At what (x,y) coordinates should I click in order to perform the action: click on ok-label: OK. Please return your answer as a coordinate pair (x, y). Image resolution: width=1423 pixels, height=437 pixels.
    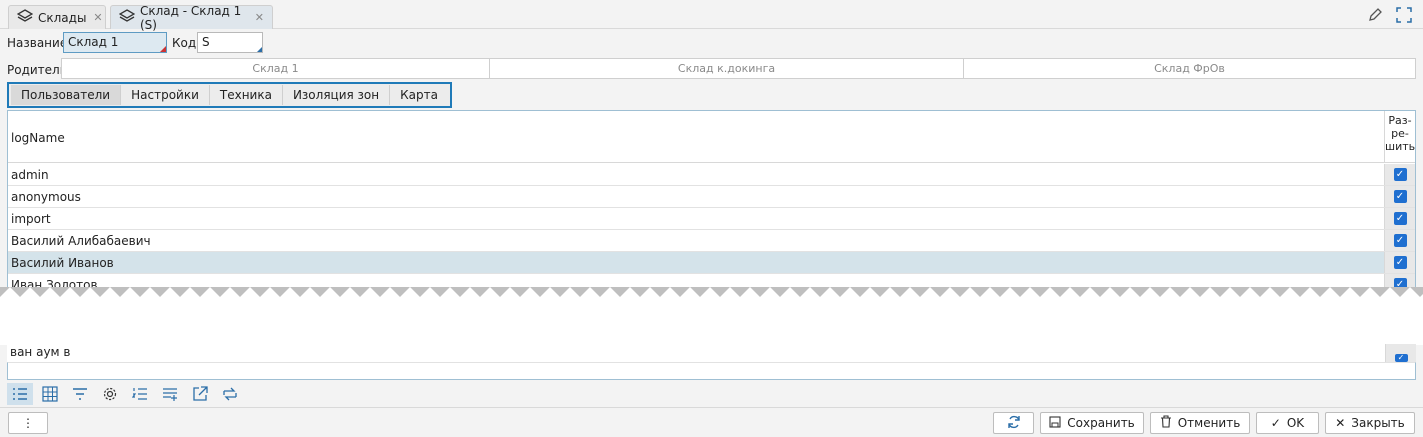
    Looking at the image, I should click on (1295, 423).